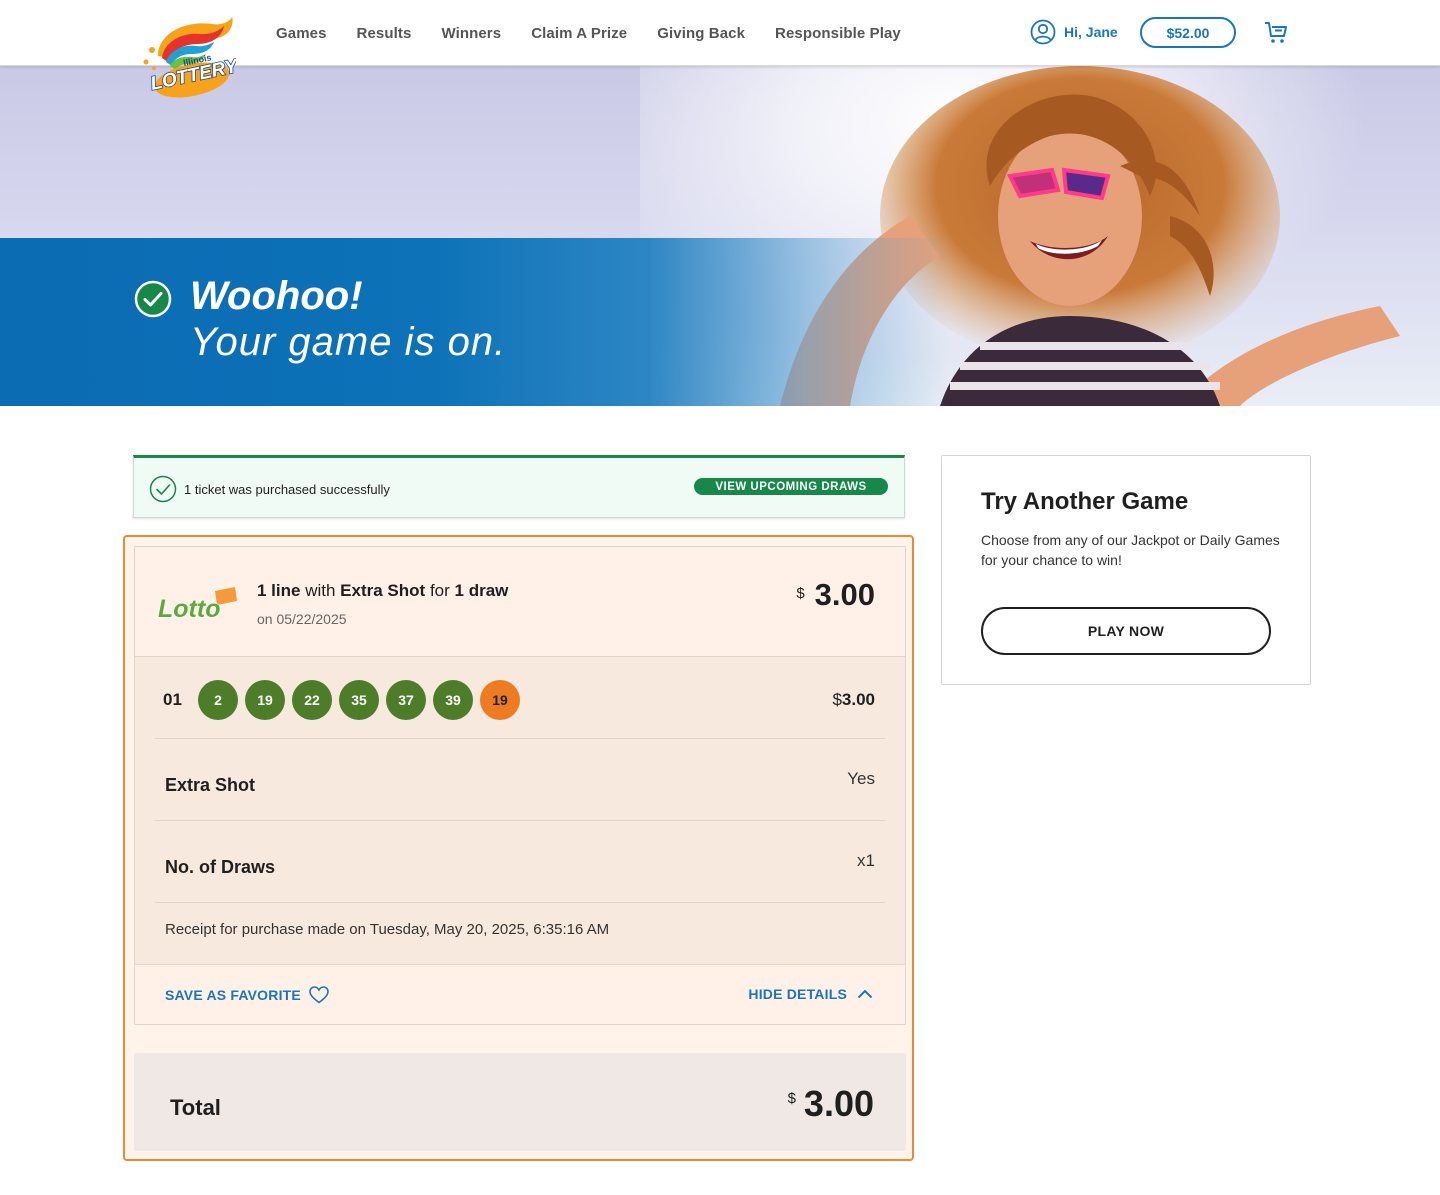 This screenshot has width=1440, height=1195. Describe the element at coordinates (453, 700) in the screenshot. I see `number-ball: 39` at that location.